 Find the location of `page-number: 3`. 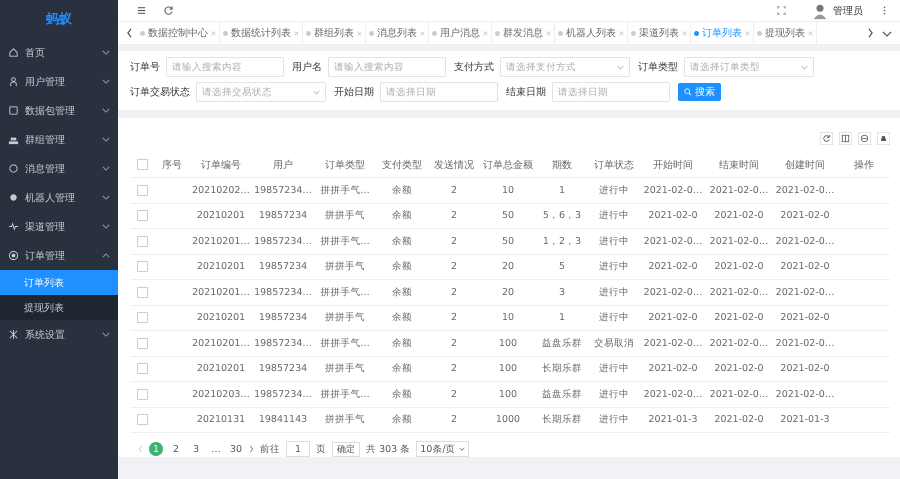

page-number: 3 is located at coordinates (196, 449).